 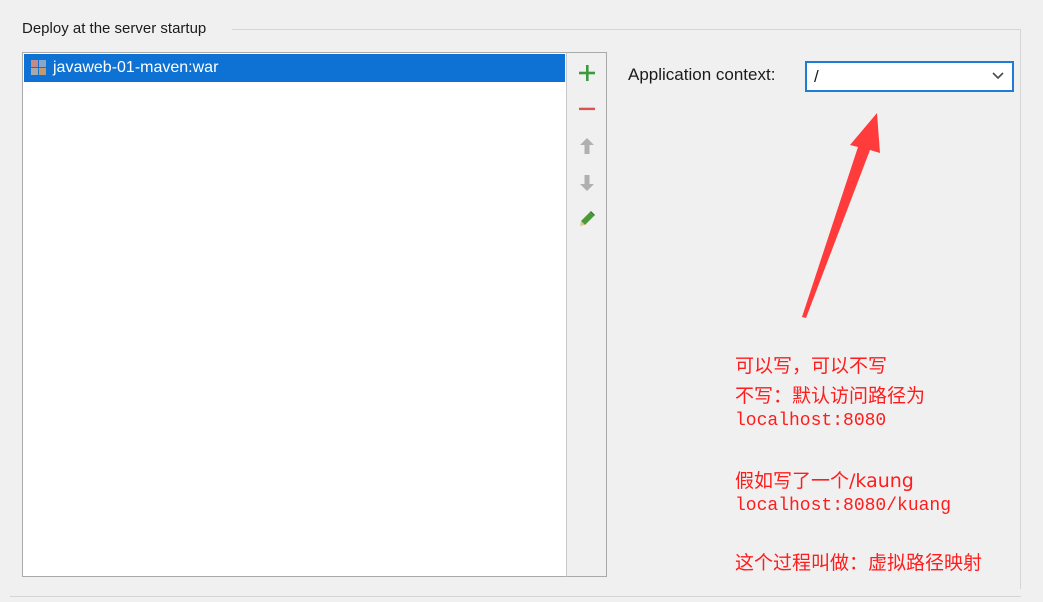 I want to click on move-up-button, so click(x=587, y=146).